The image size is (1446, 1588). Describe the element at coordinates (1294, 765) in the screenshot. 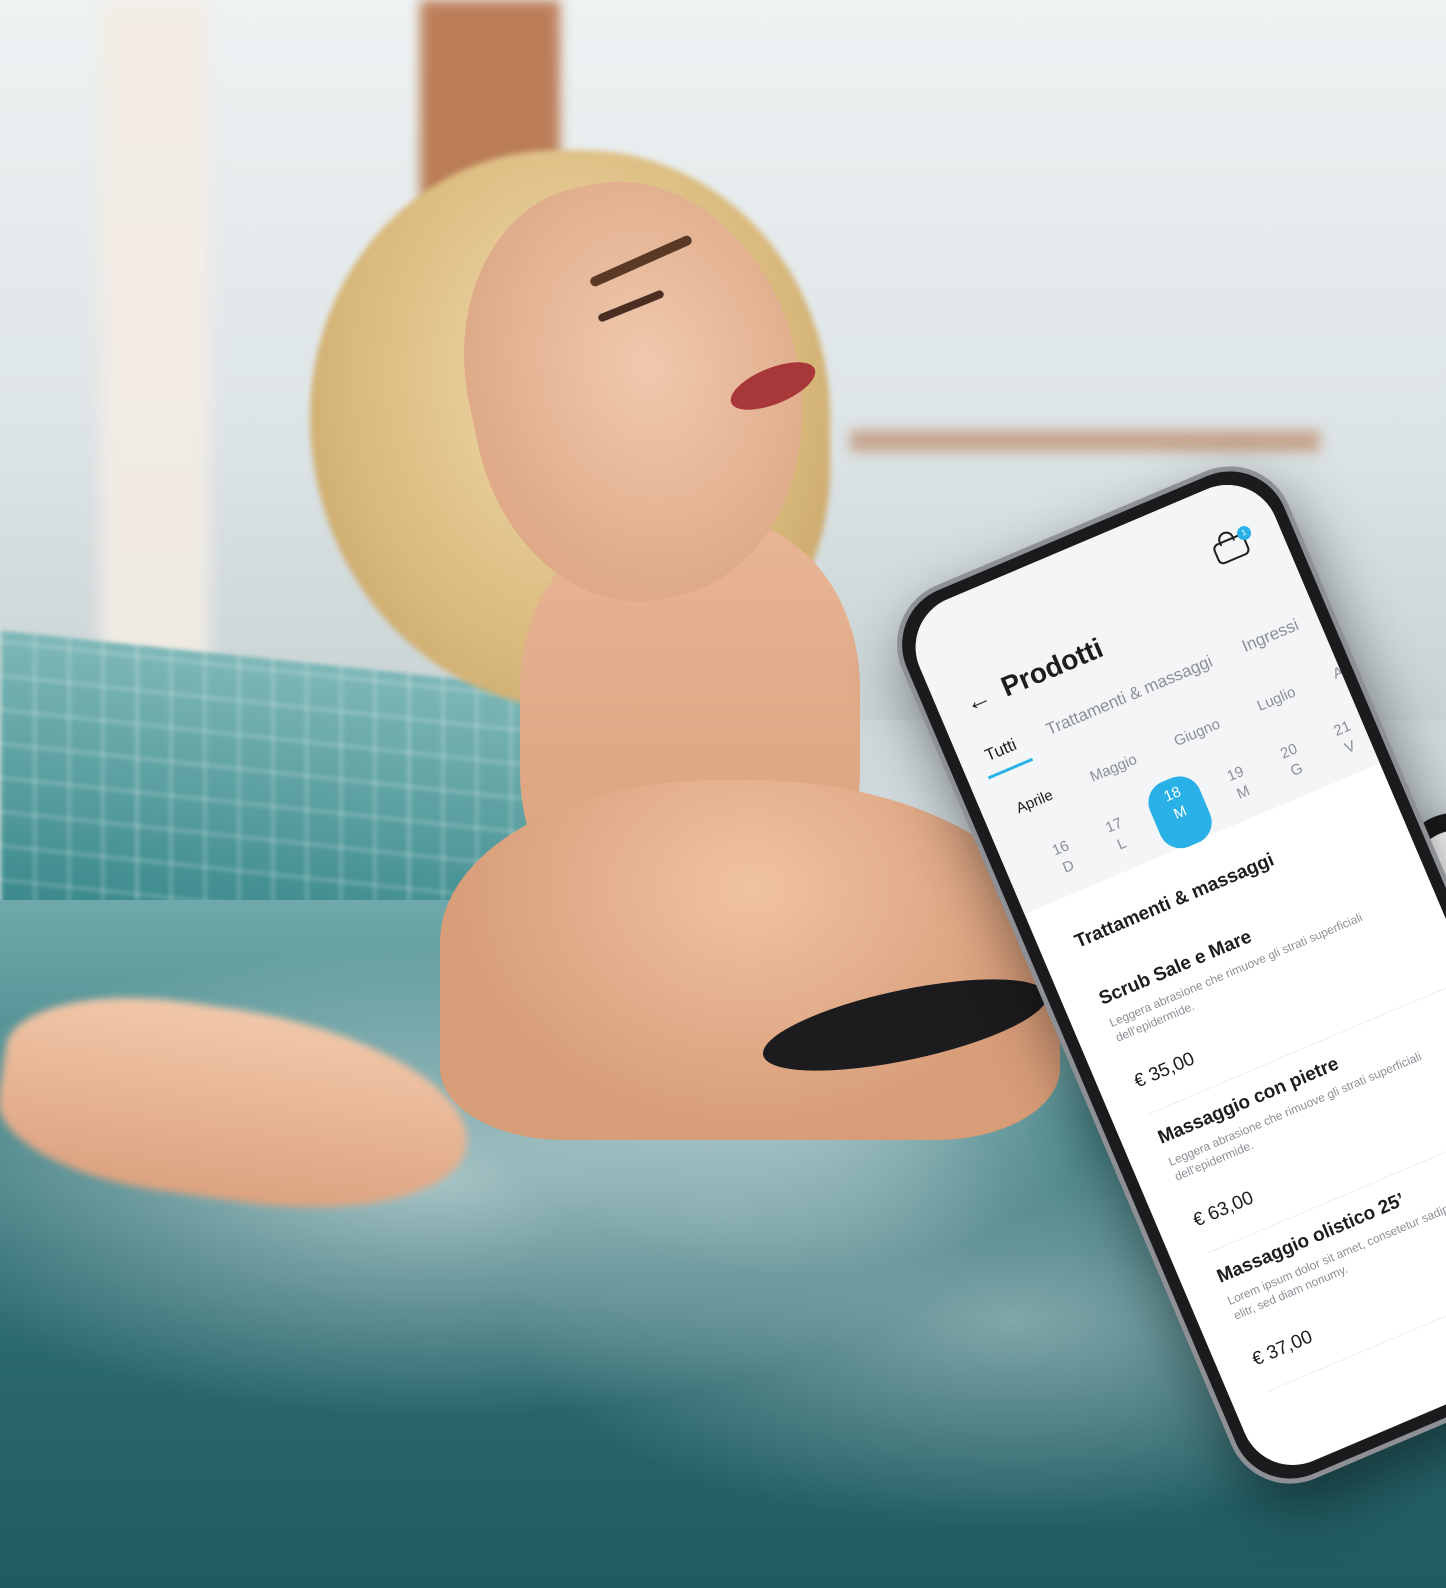

I see `day-chip: 20 G` at that location.